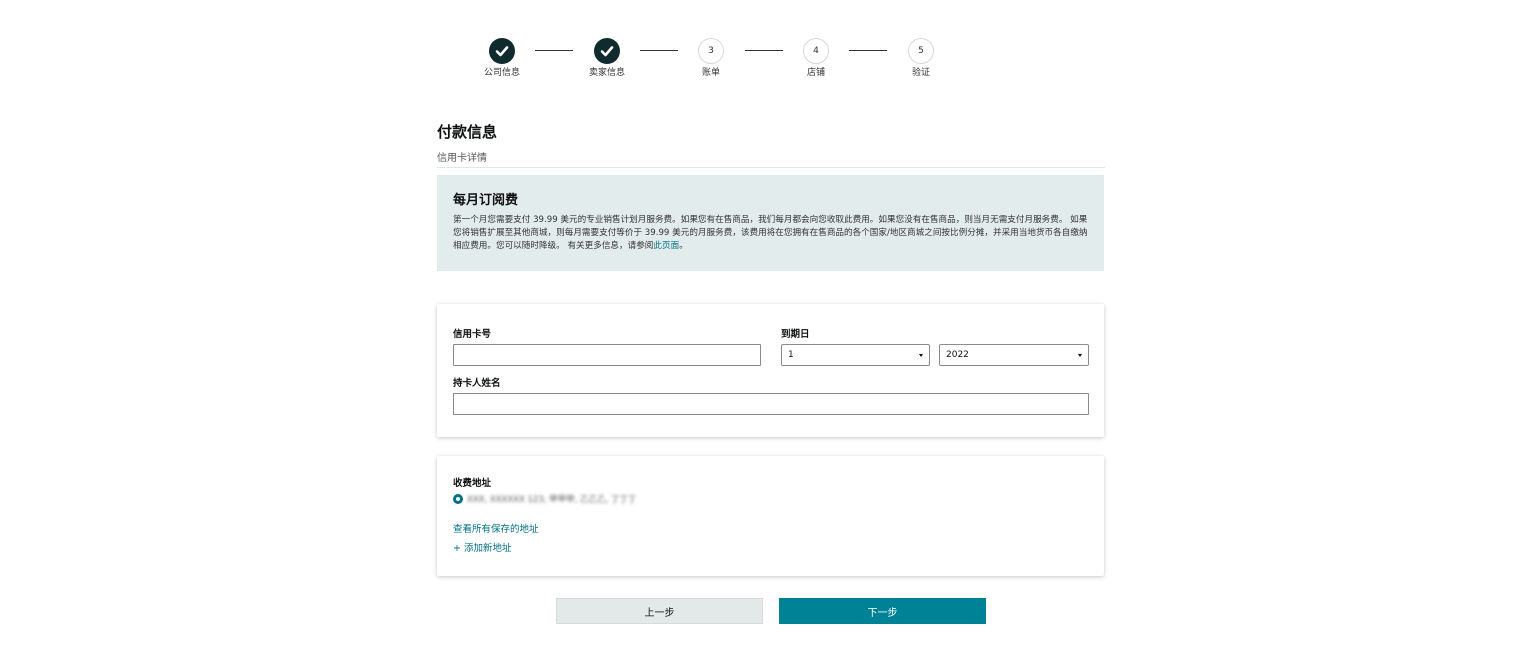  Describe the element at coordinates (791, 355) in the screenshot. I see `expiry-month-value: 1` at that location.